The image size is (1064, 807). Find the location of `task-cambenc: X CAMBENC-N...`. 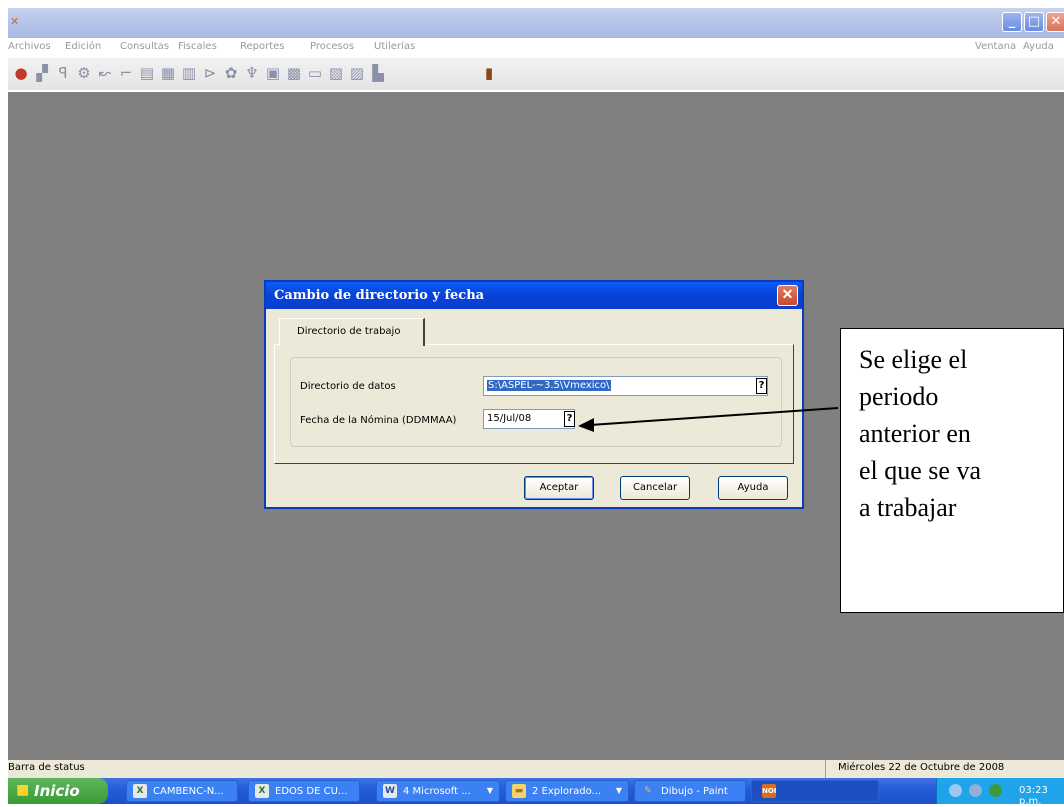

task-cambenc: X CAMBENC-N... is located at coordinates (182, 791).